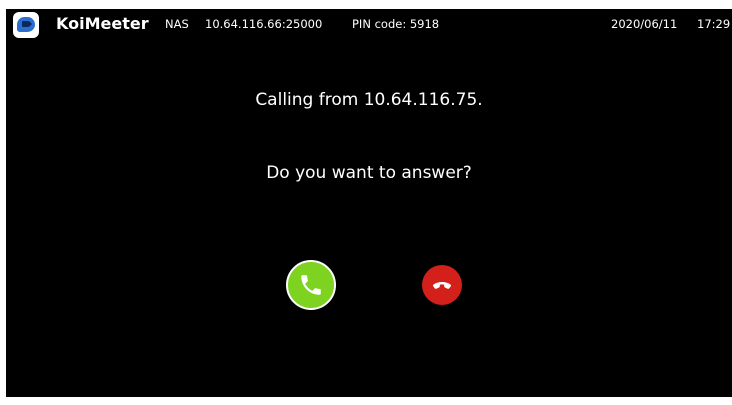 The width and height of the screenshot is (732, 405). I want to click on answer-call-button, so click(311, 285).